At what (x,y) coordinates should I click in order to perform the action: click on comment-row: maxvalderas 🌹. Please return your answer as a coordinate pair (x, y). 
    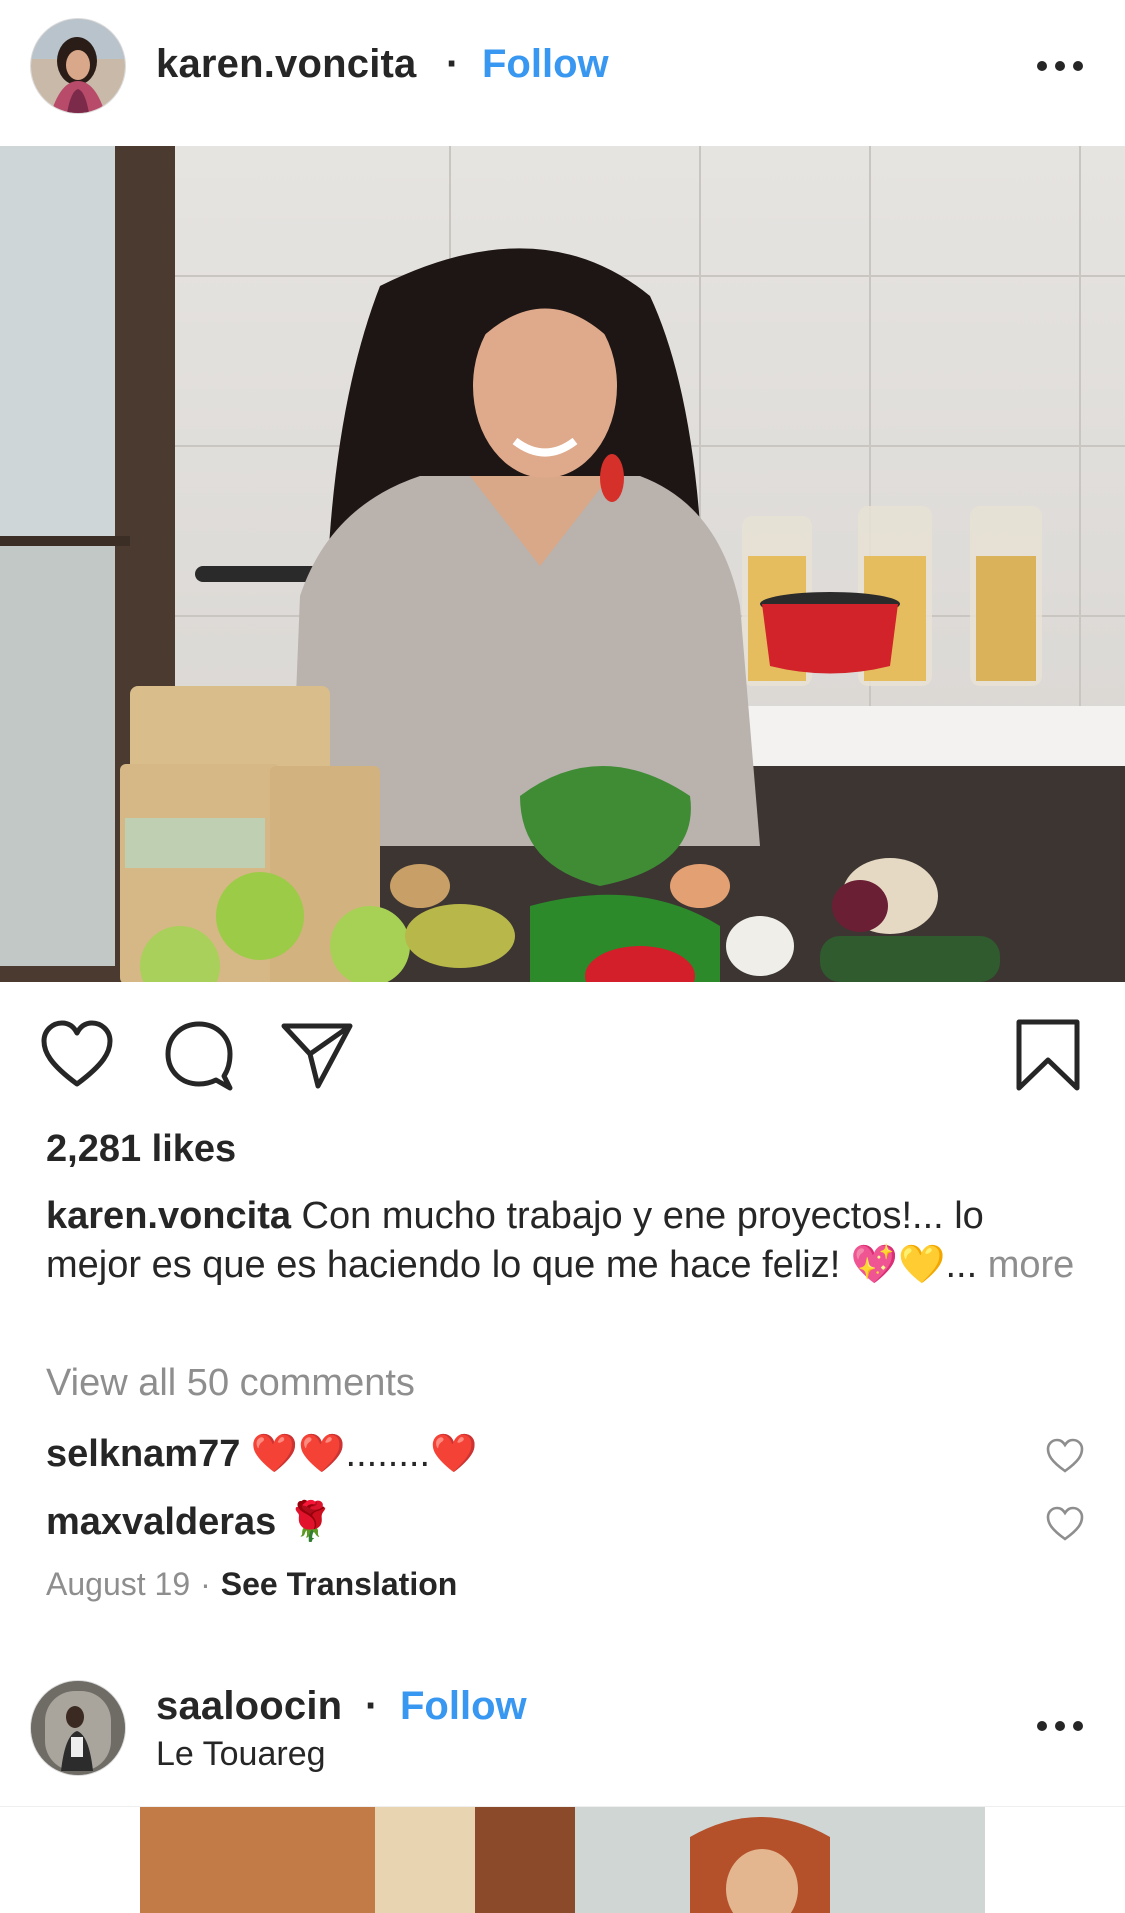
    Looking at the image, I should click on (190, 1522).